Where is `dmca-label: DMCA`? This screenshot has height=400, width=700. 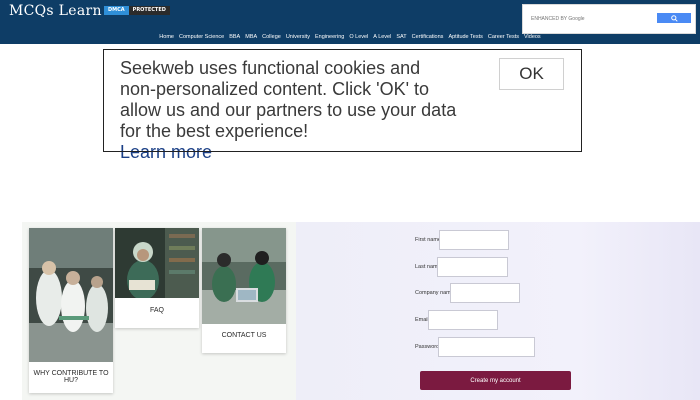 dmca-label: DMCA is located at coordinates (116, 10).